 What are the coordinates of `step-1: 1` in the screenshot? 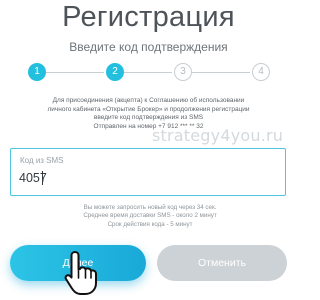 It's located at (37, 72).